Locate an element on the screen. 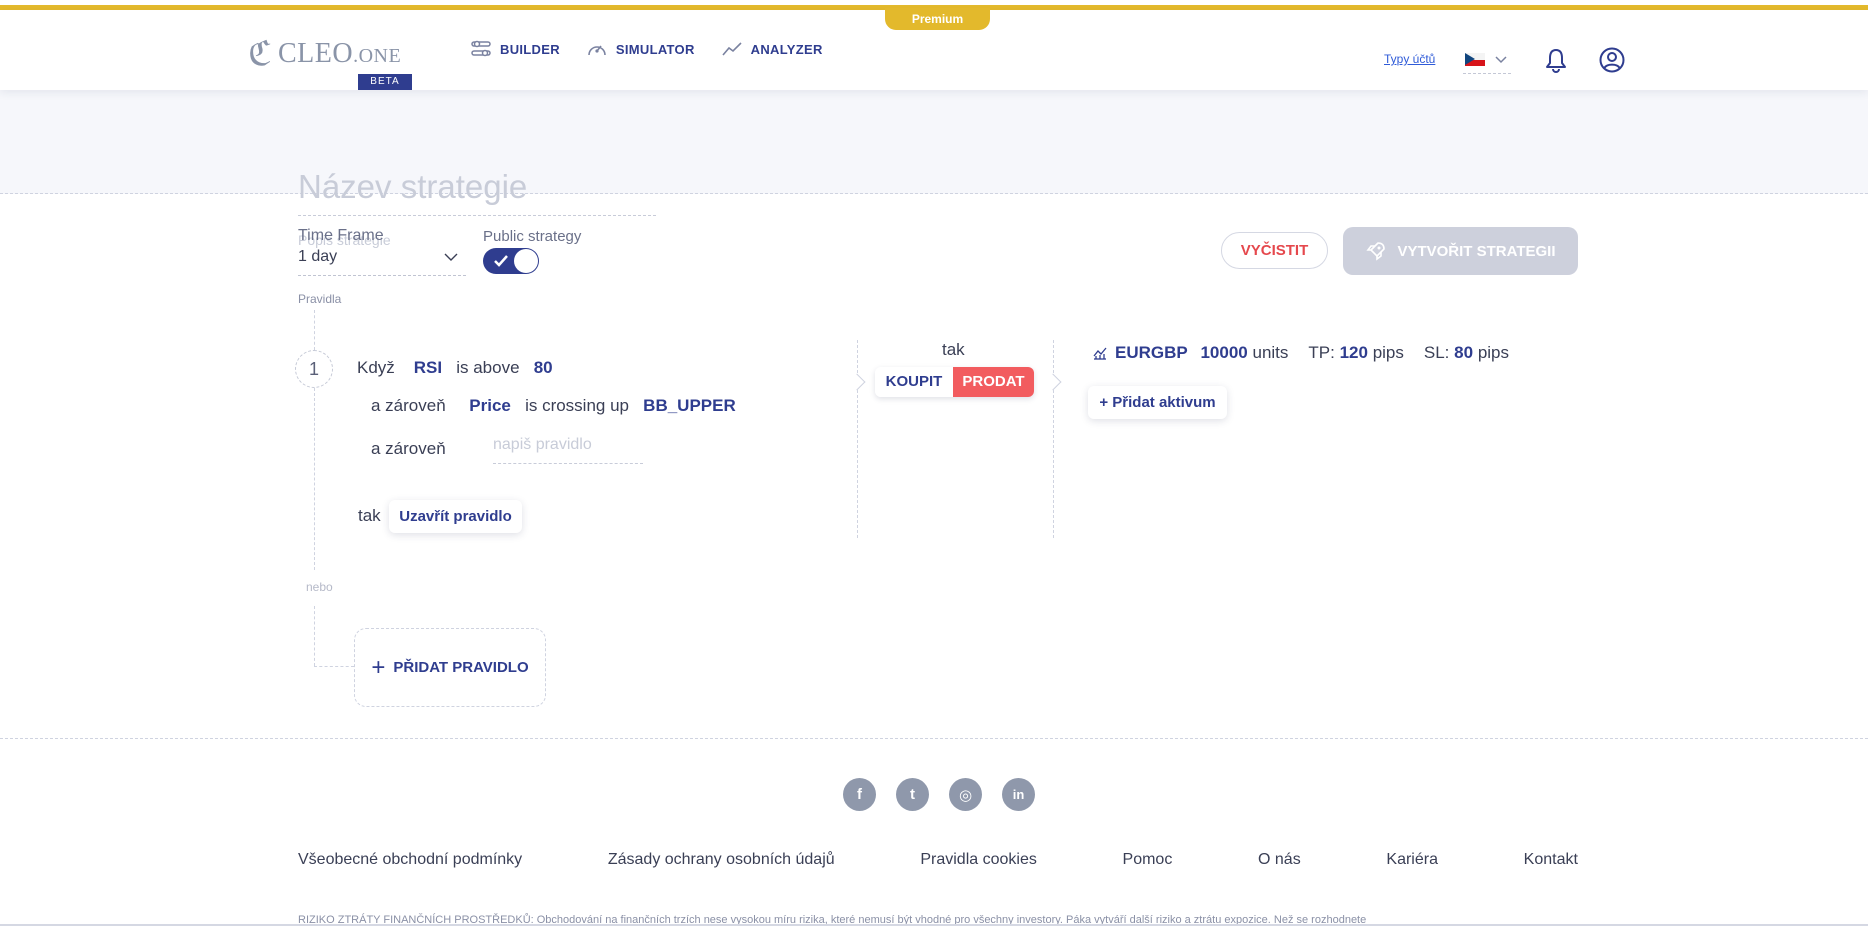 The image size is (1868, 926). public-strategy-label: Public strategy is located at coordinates (532, 236).